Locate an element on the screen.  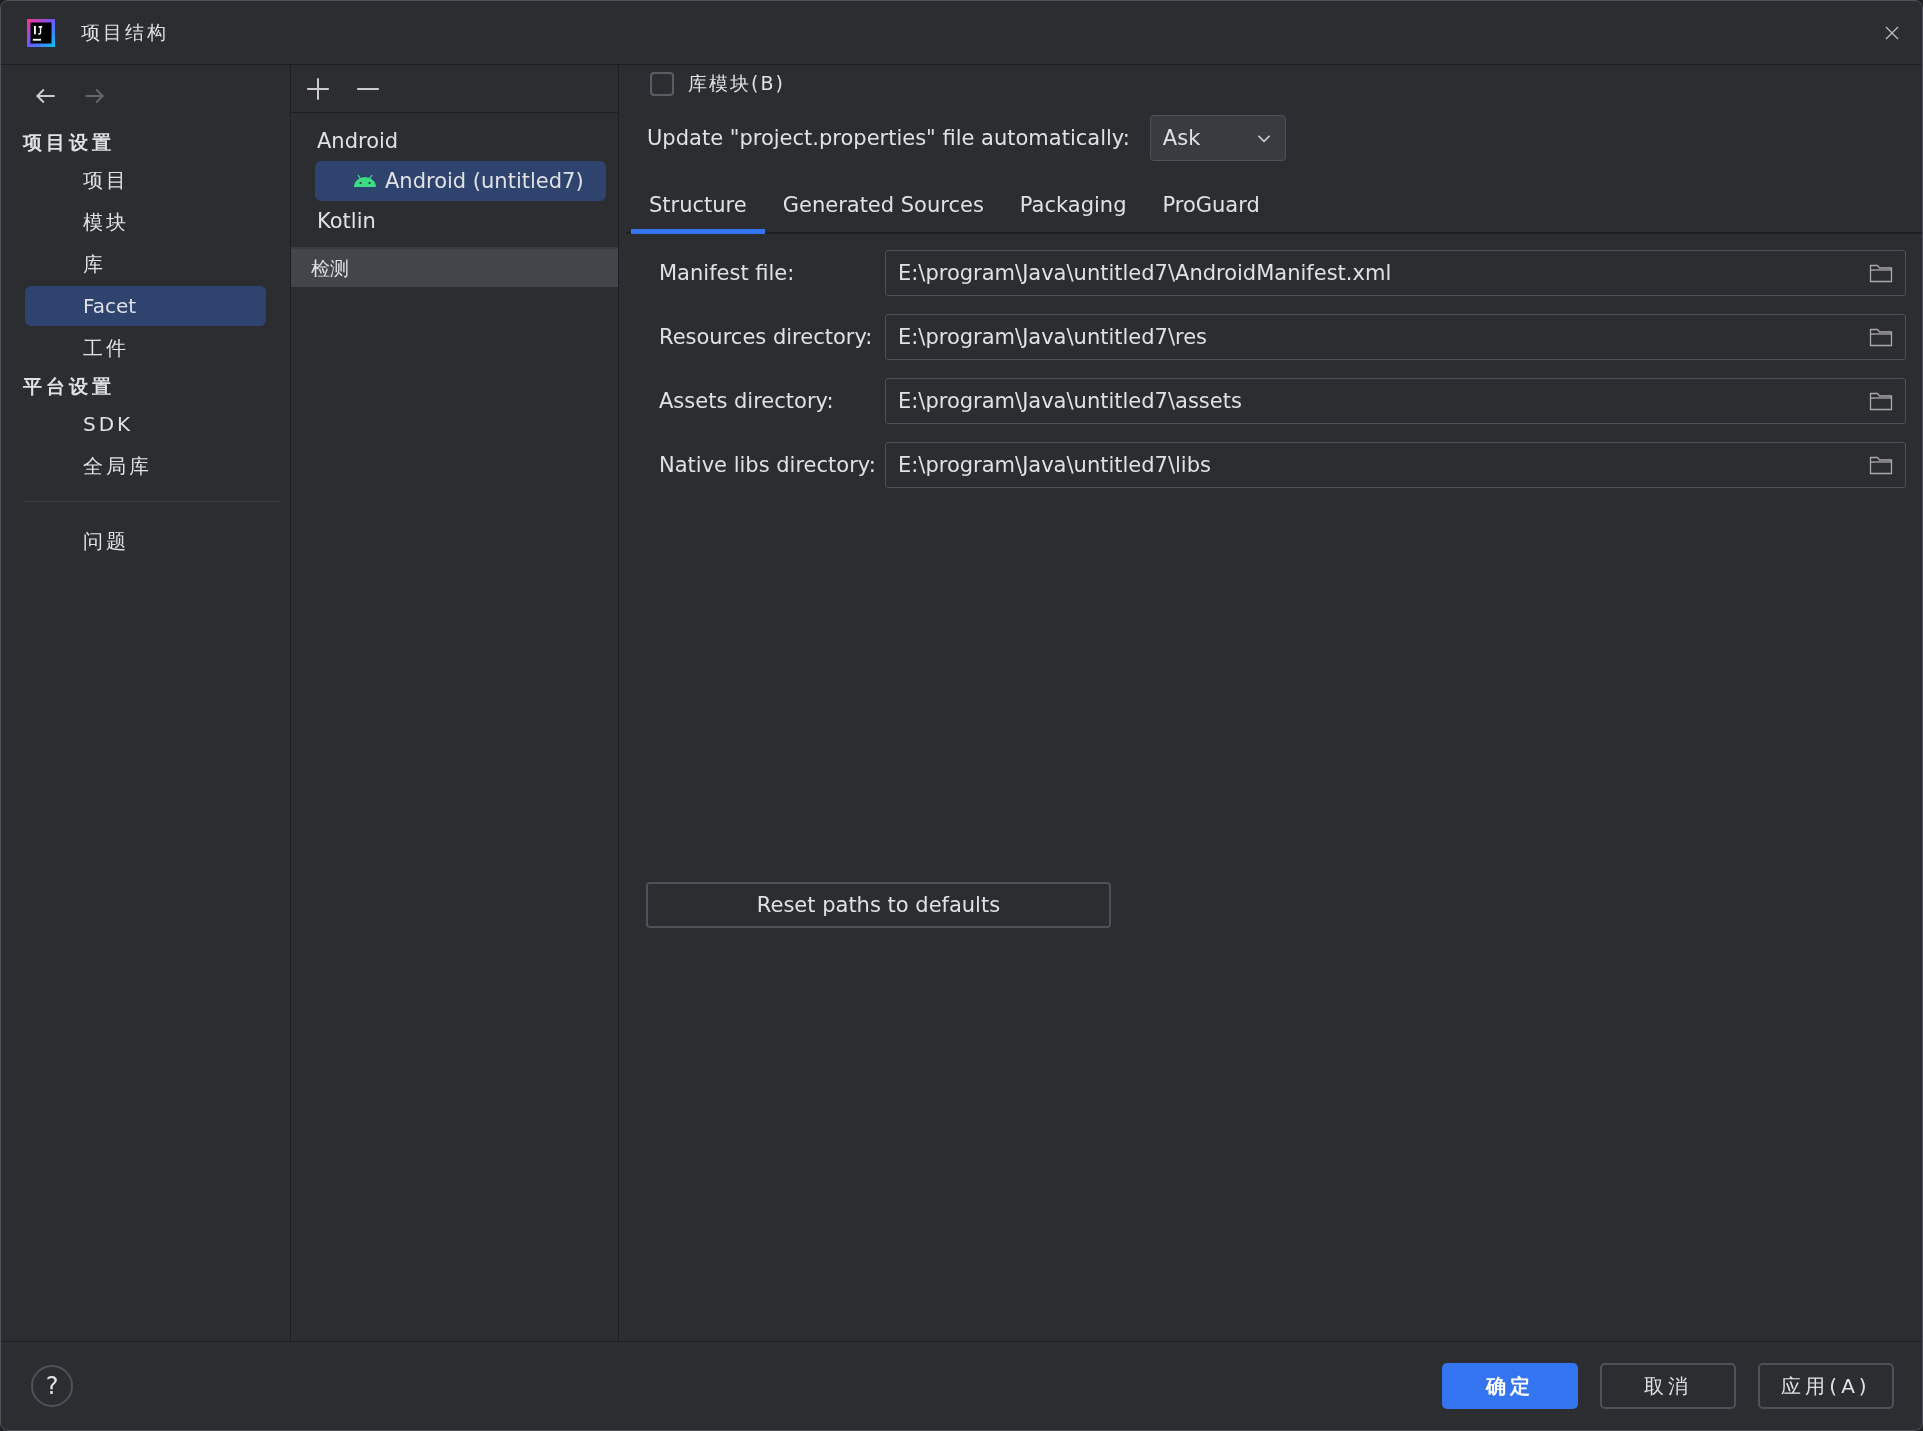
tree-item: Kotlin is located at coordinates (459, 221).